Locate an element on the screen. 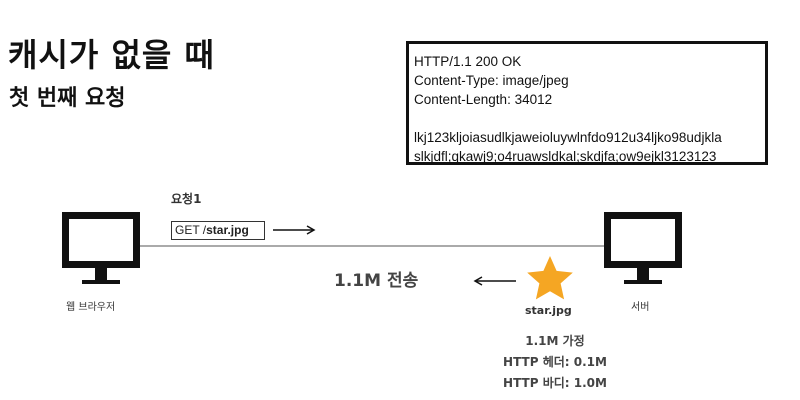 This screenshot has height=400, width=800. resource-note-body: HTTP 바디: 1.0M is located at coordinates (555, 383).